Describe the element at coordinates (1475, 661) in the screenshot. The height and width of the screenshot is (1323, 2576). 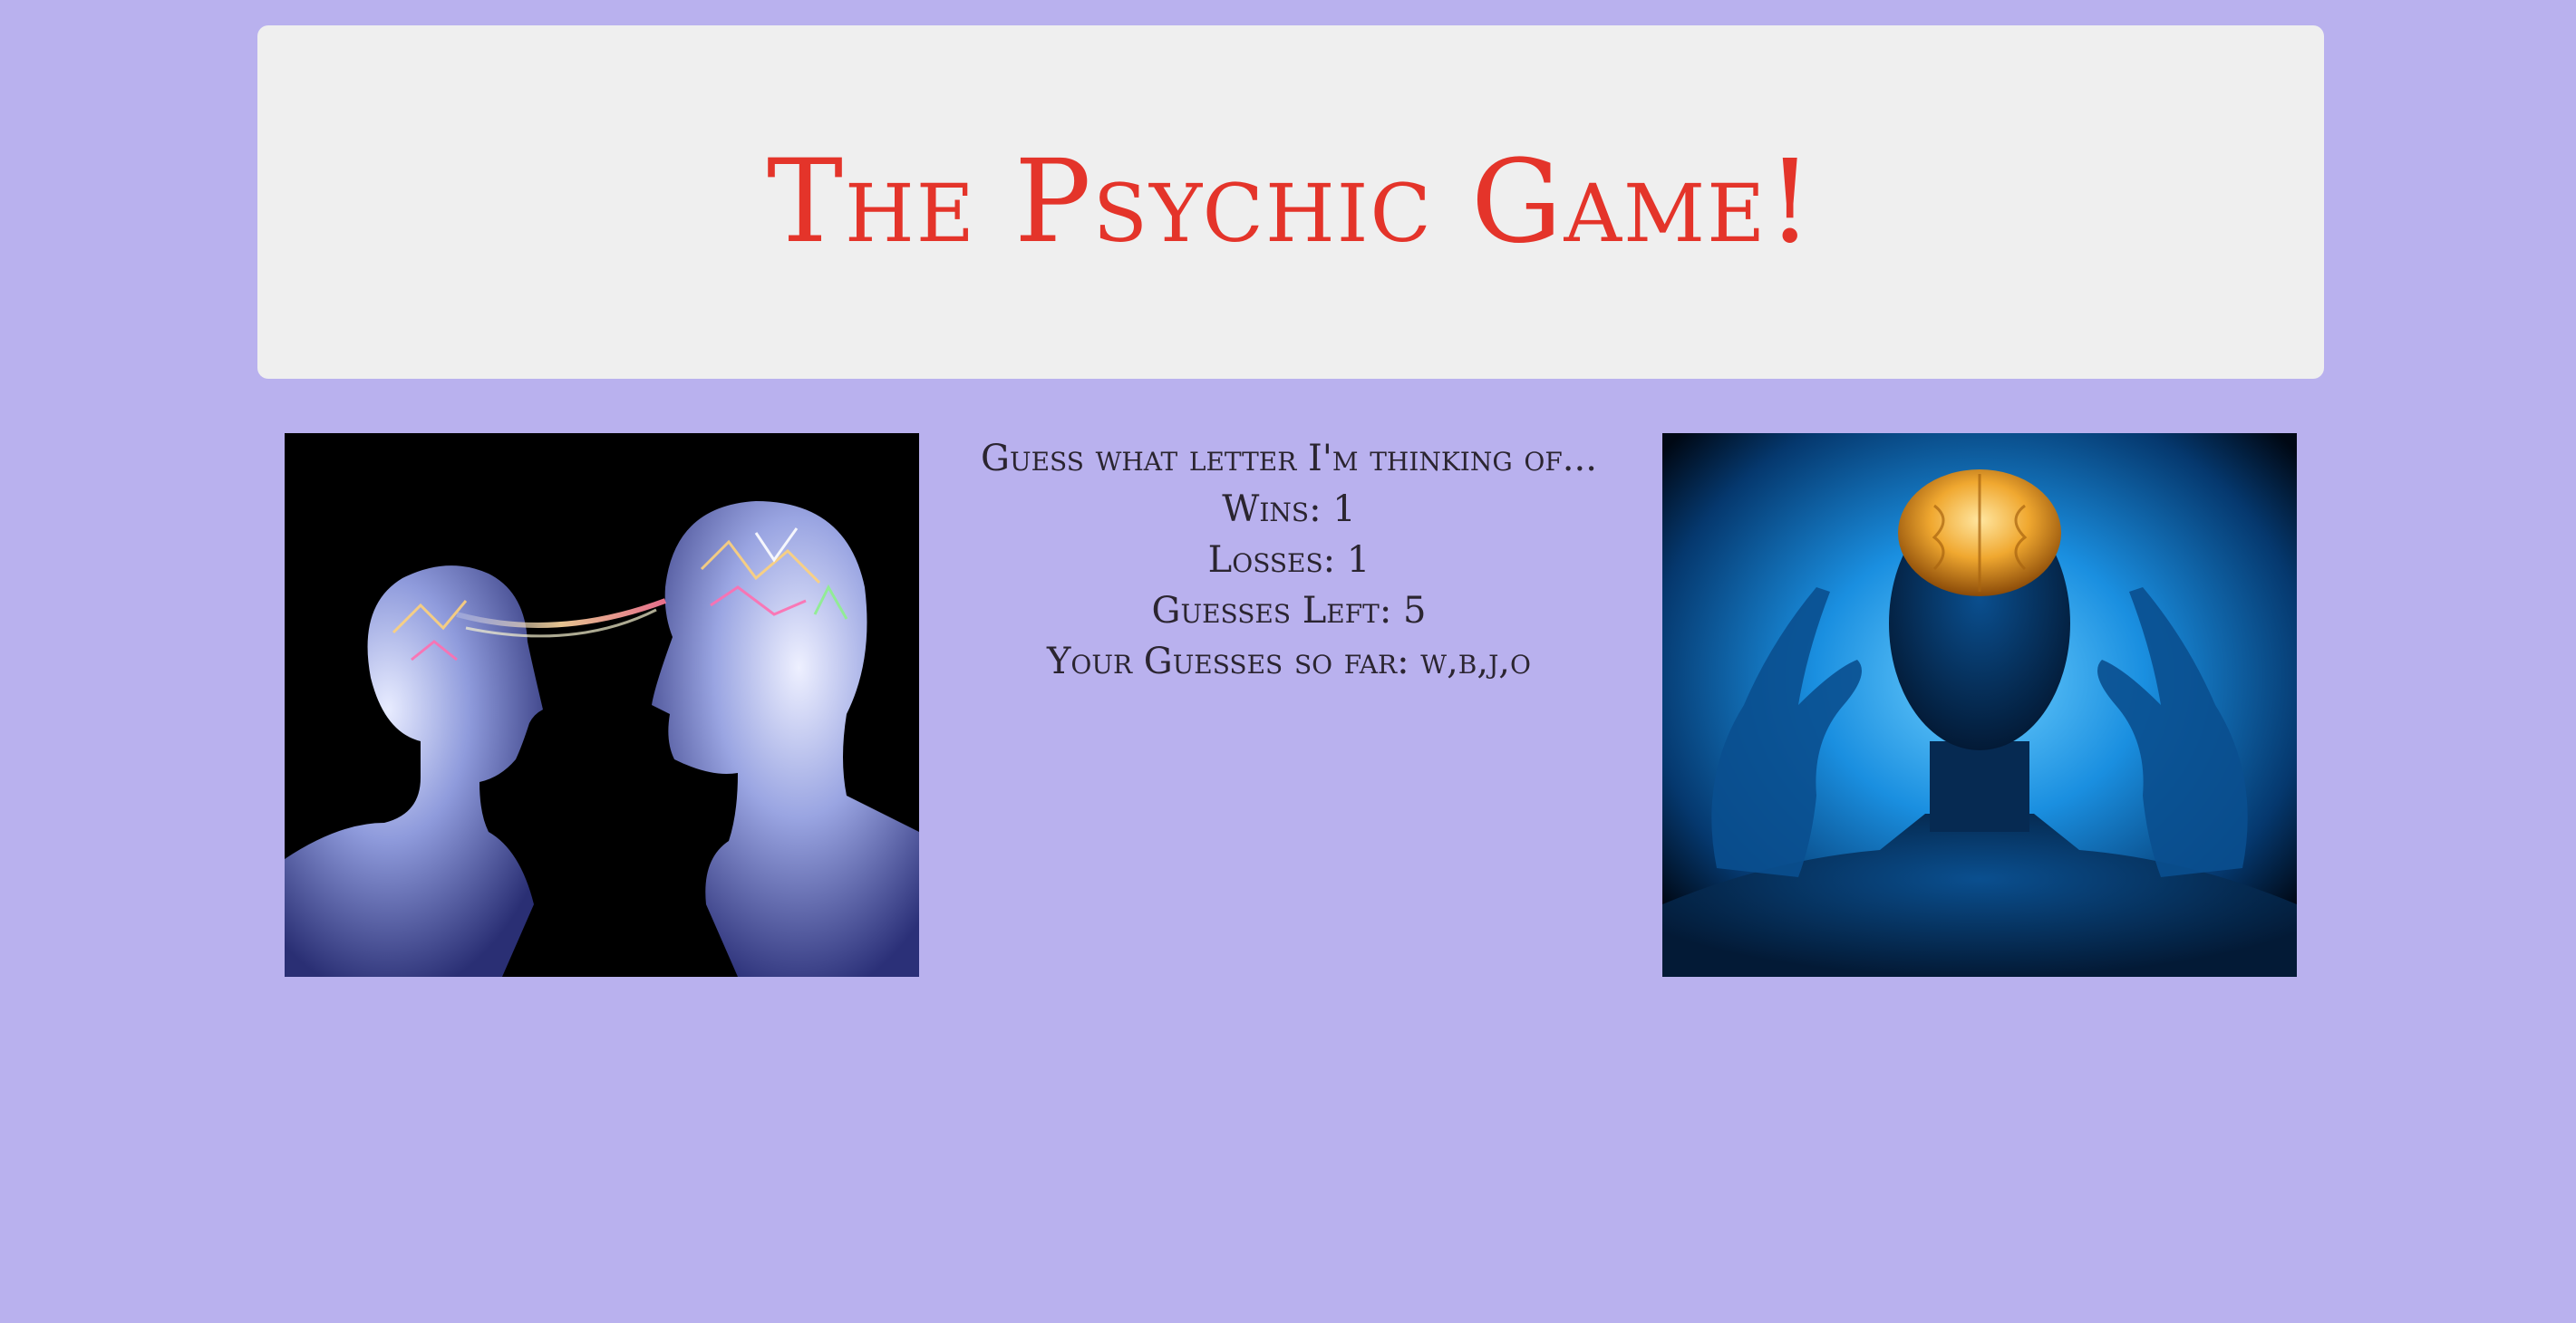
I see `guesses-so-far-value: w,b,j,o` at that location.